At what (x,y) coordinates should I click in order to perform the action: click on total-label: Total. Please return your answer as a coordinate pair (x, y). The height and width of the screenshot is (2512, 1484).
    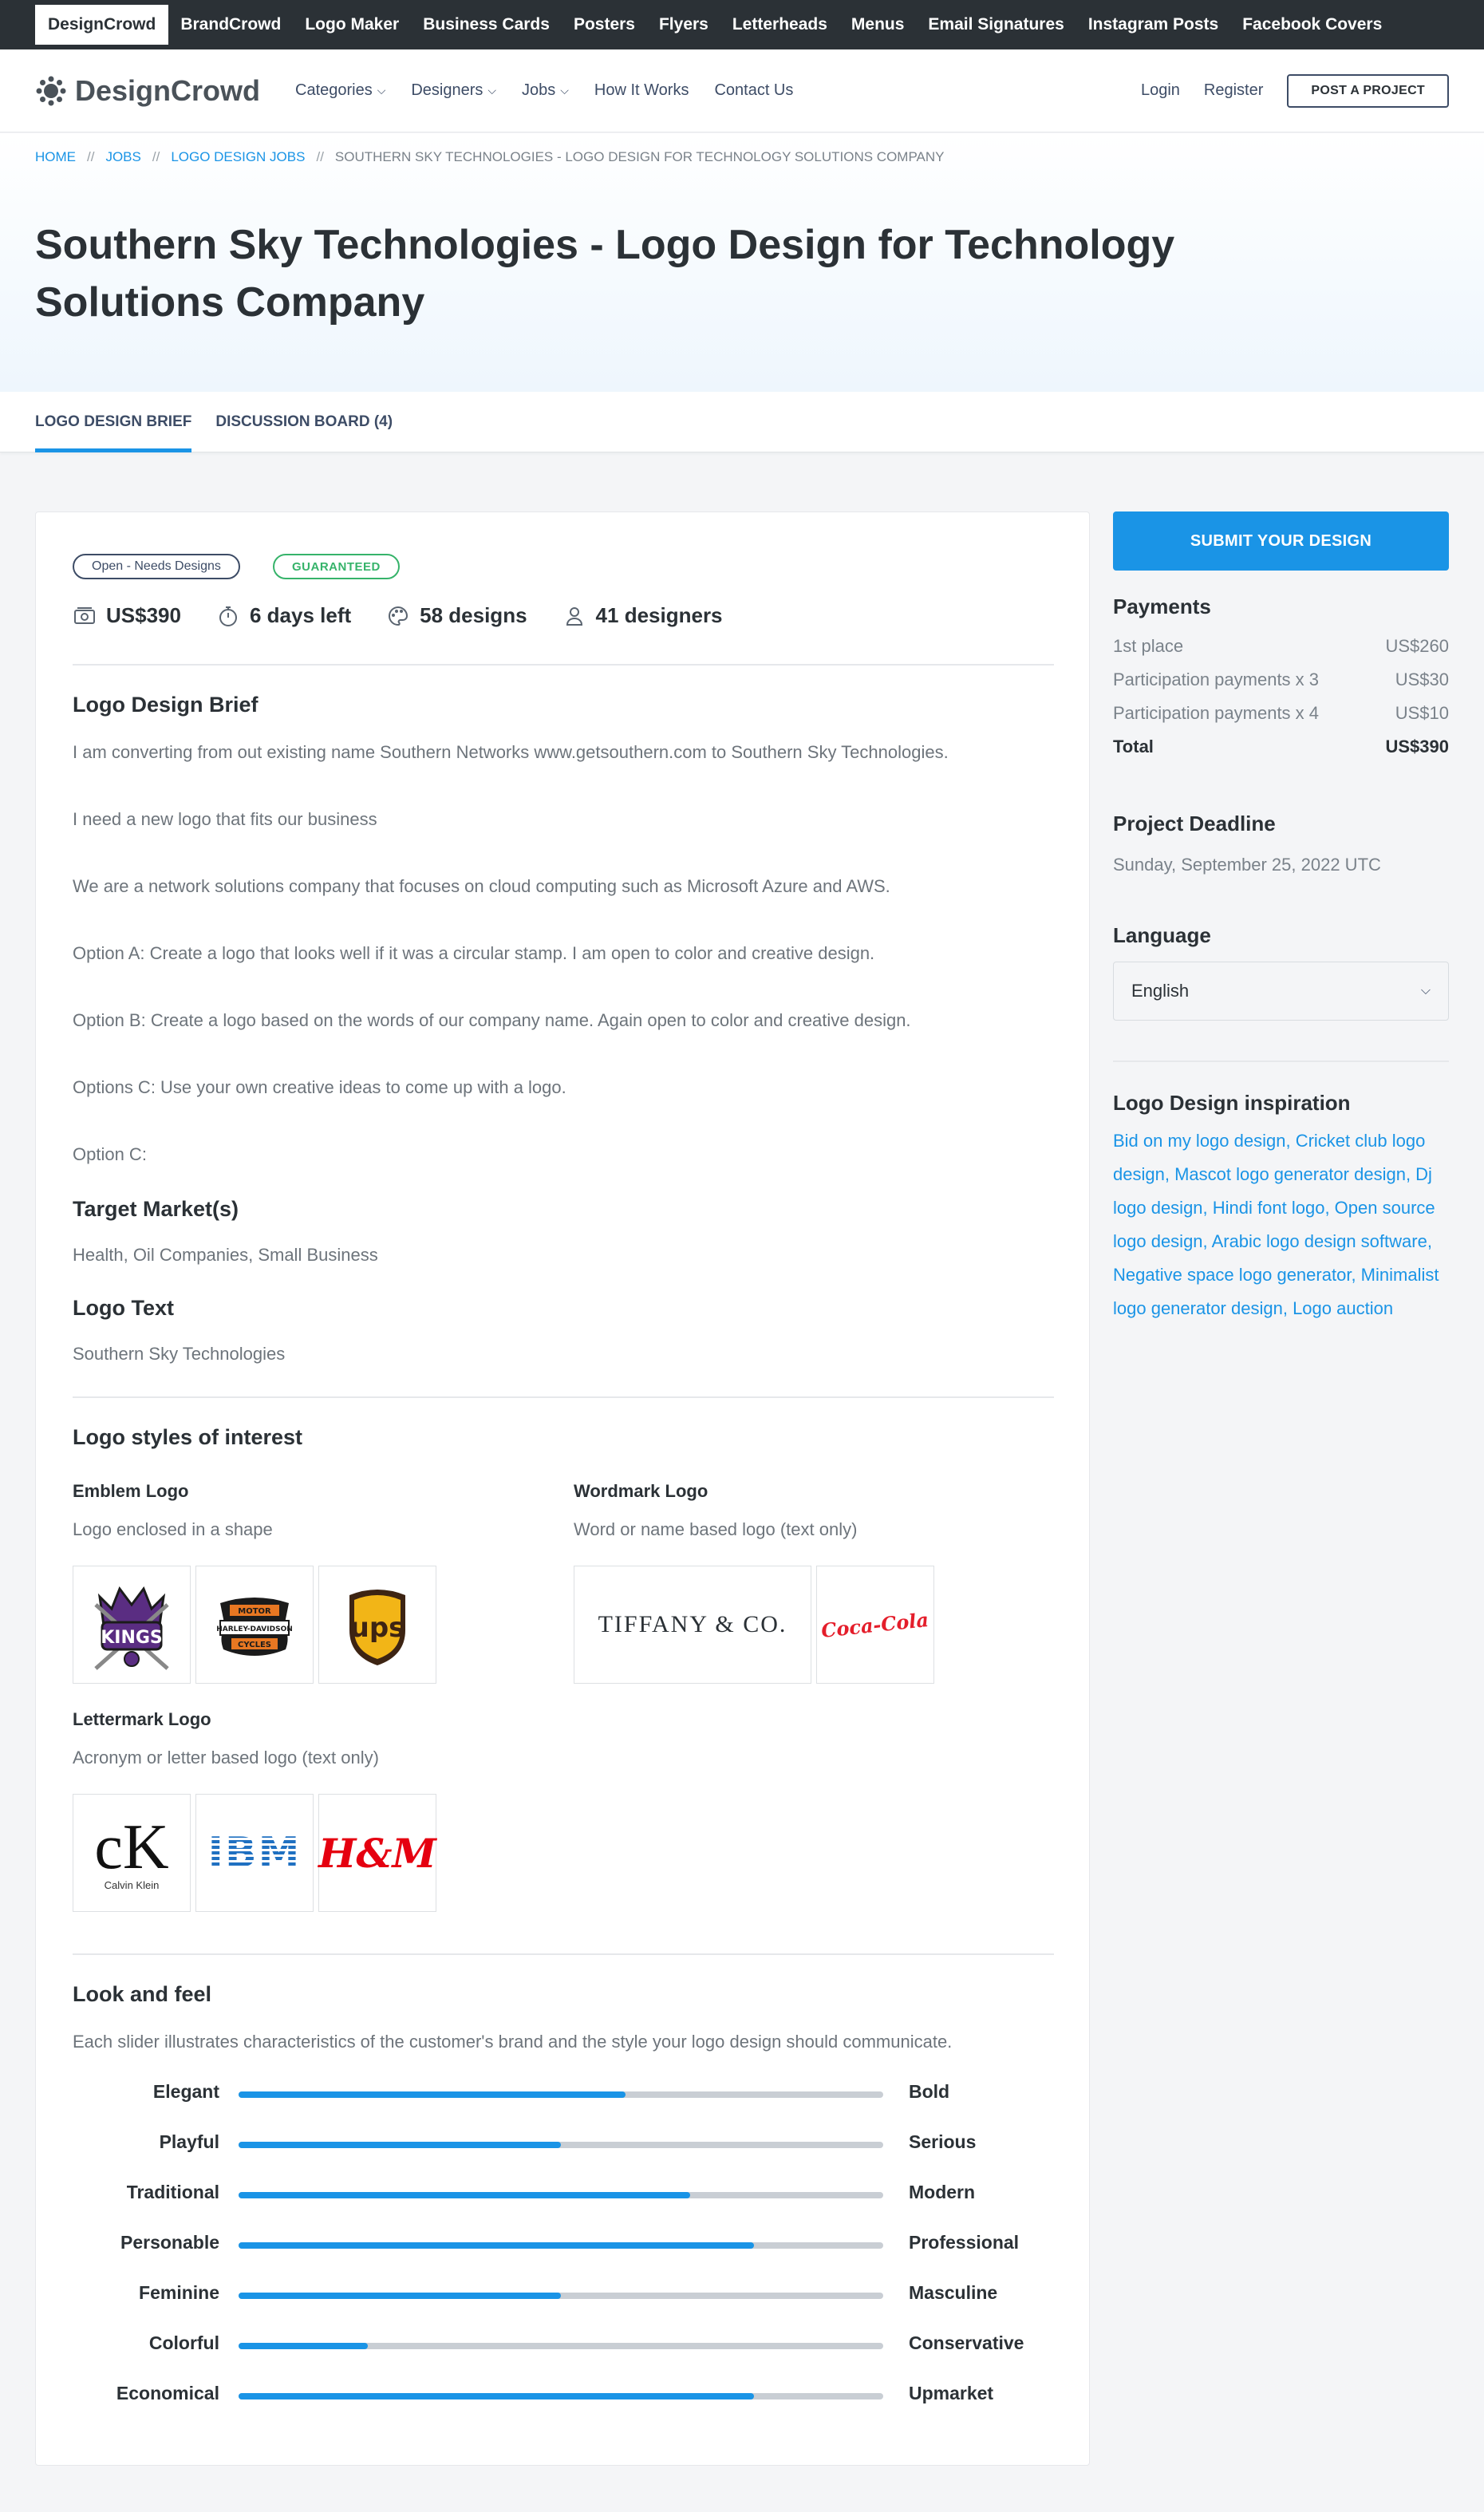
    Looking at the image, I should click on (1133, 747).